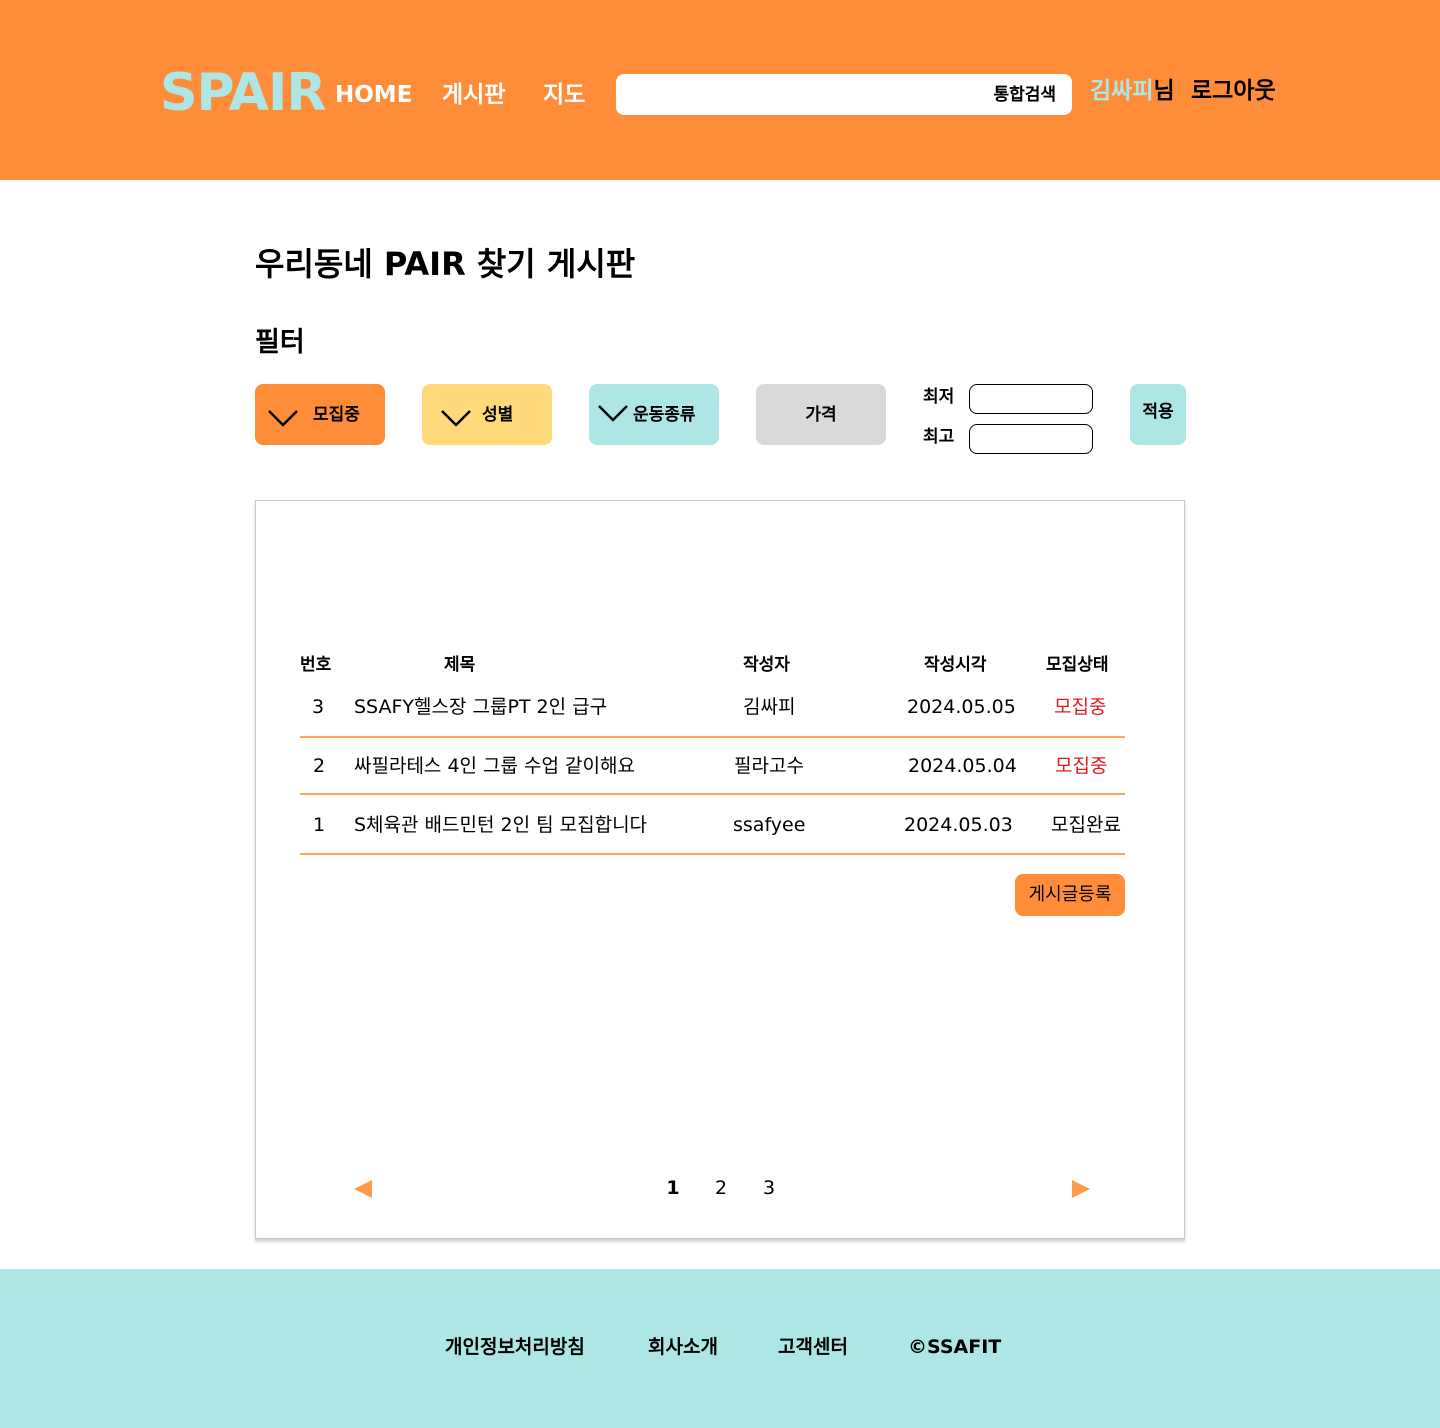 The width and height of the screenshot is (1440, 1428). I want to click on search-button: 통합검색, so click(1024, 95).